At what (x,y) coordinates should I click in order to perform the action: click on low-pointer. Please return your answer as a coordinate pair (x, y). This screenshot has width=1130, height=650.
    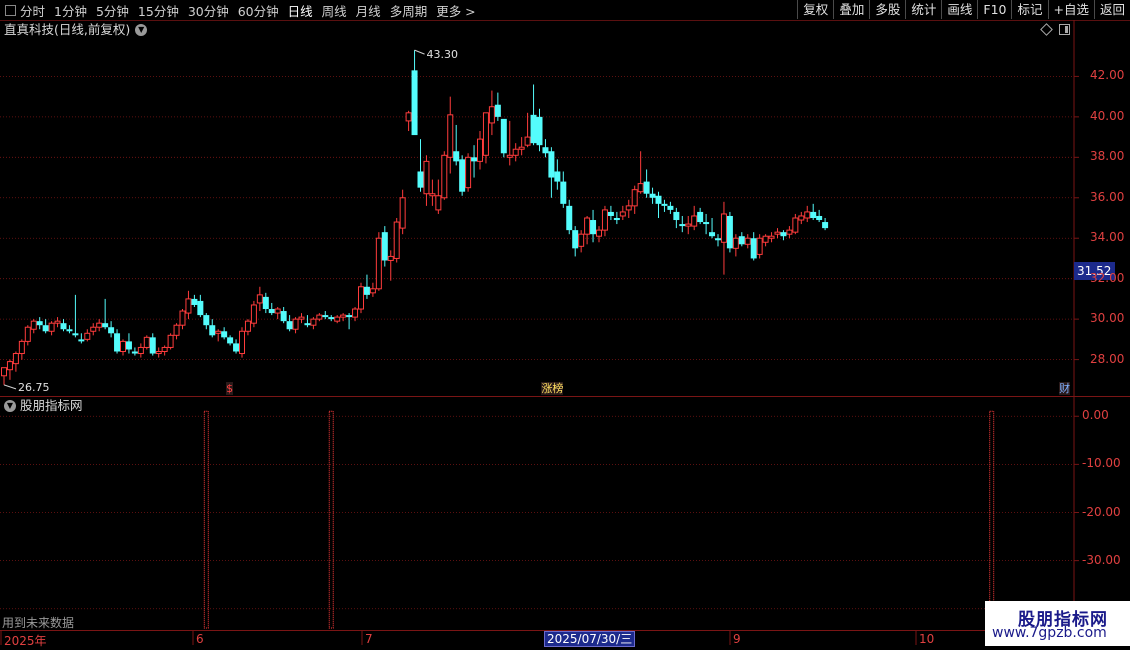
    Looking at the image, I should click on (10, 387).